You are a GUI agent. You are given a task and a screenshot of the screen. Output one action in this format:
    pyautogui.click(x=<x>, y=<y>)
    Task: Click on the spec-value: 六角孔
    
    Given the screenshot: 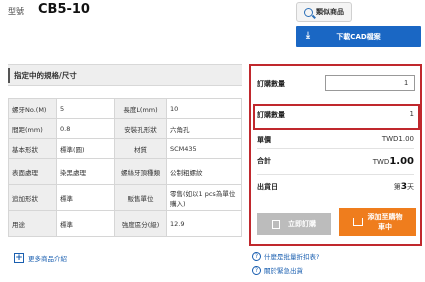 What is the action you would take?
    pyautogui.click(x=204, y=128)
    